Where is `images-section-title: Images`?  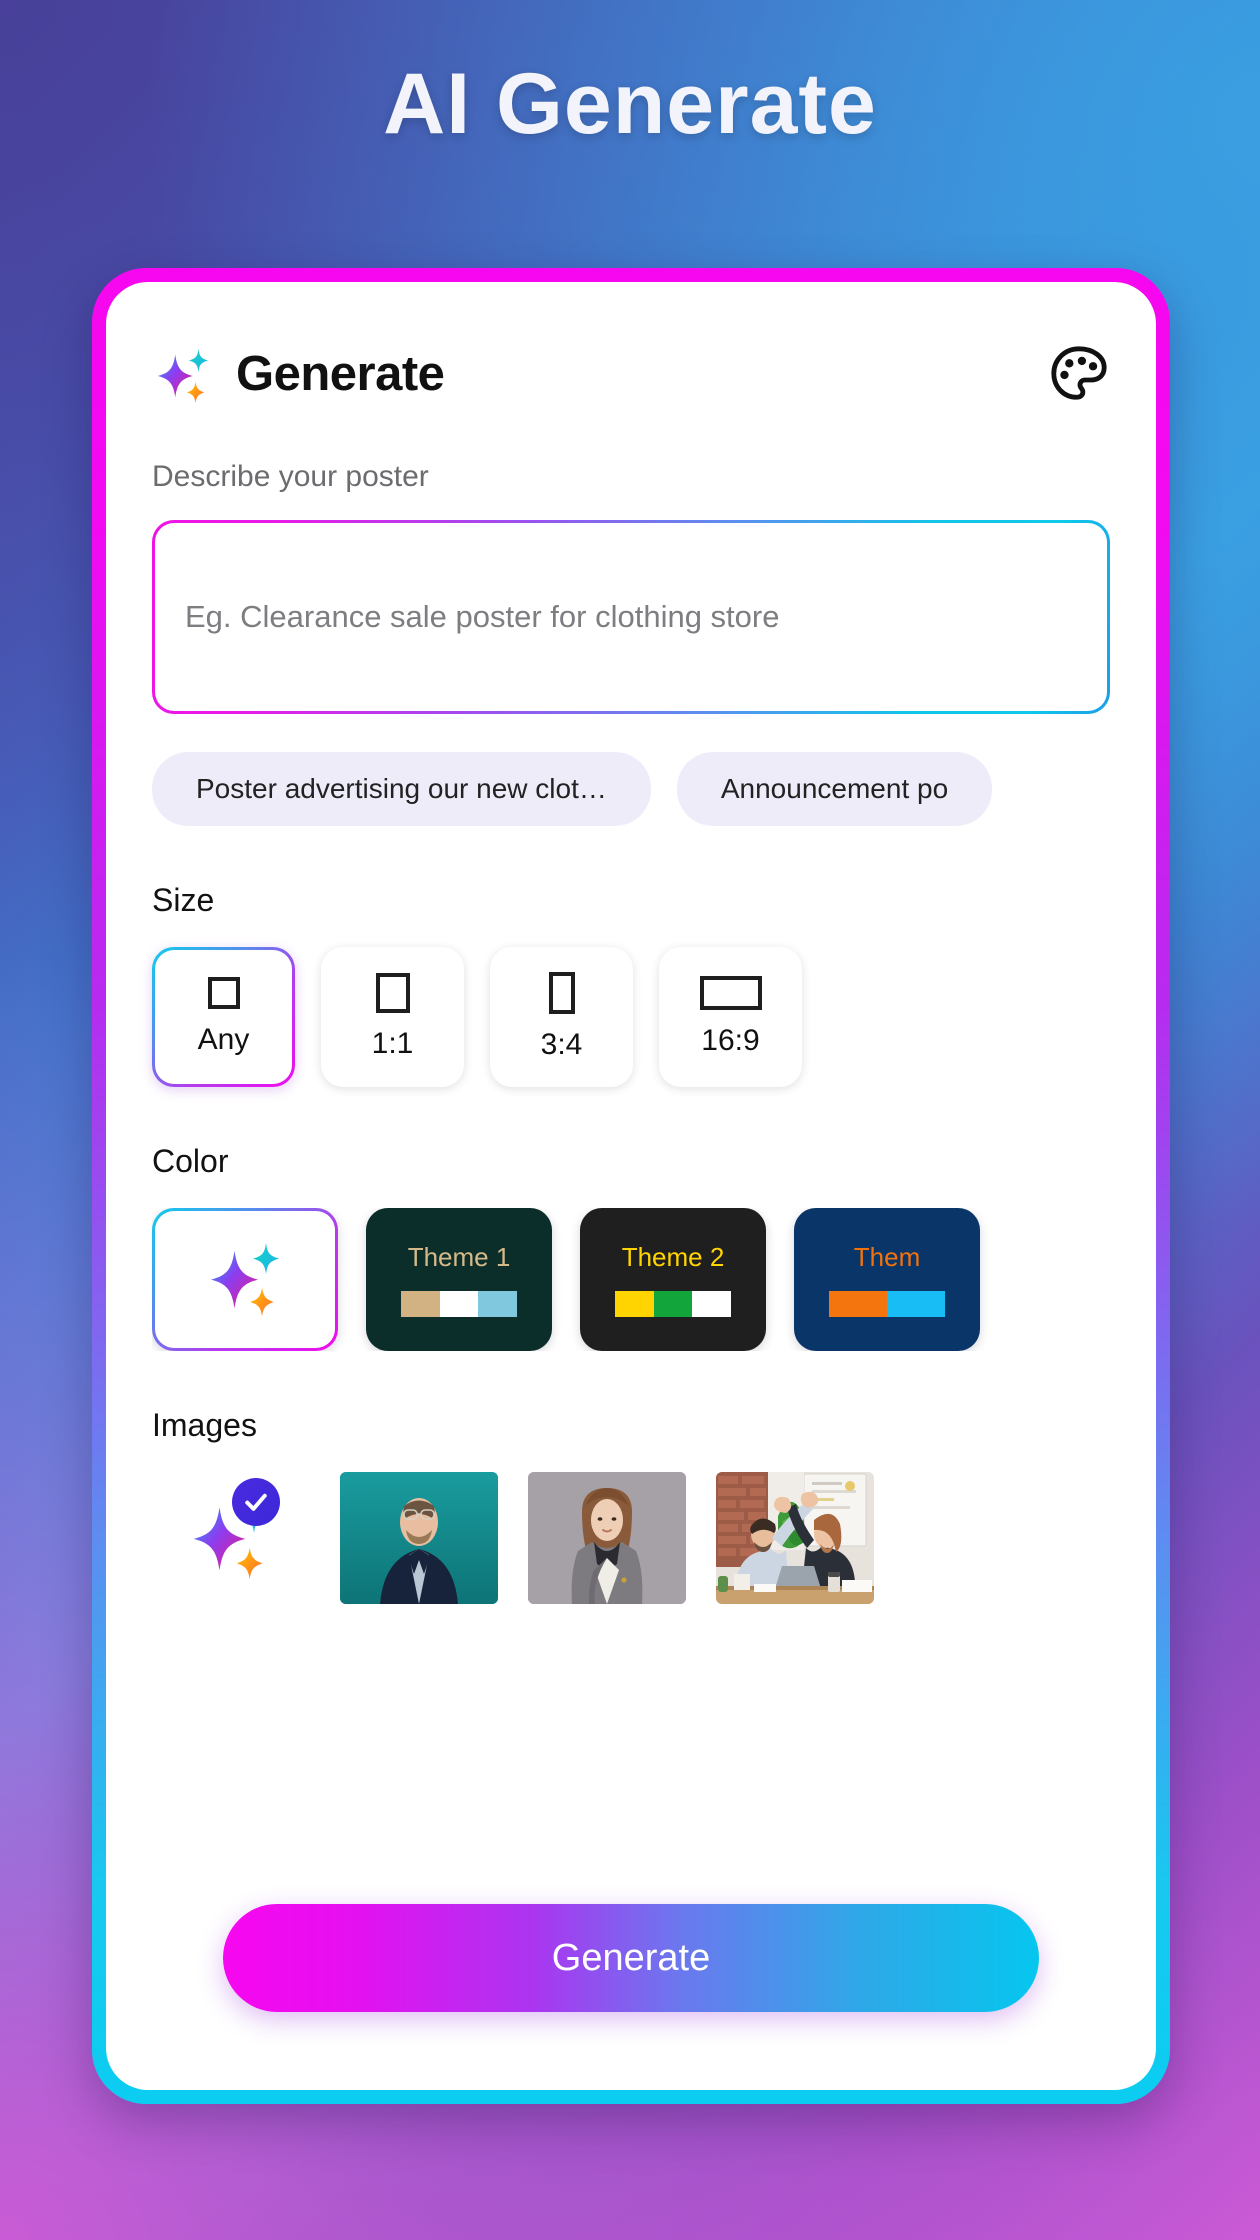 images-section-title: Images is located at coordinates (204, 1425).